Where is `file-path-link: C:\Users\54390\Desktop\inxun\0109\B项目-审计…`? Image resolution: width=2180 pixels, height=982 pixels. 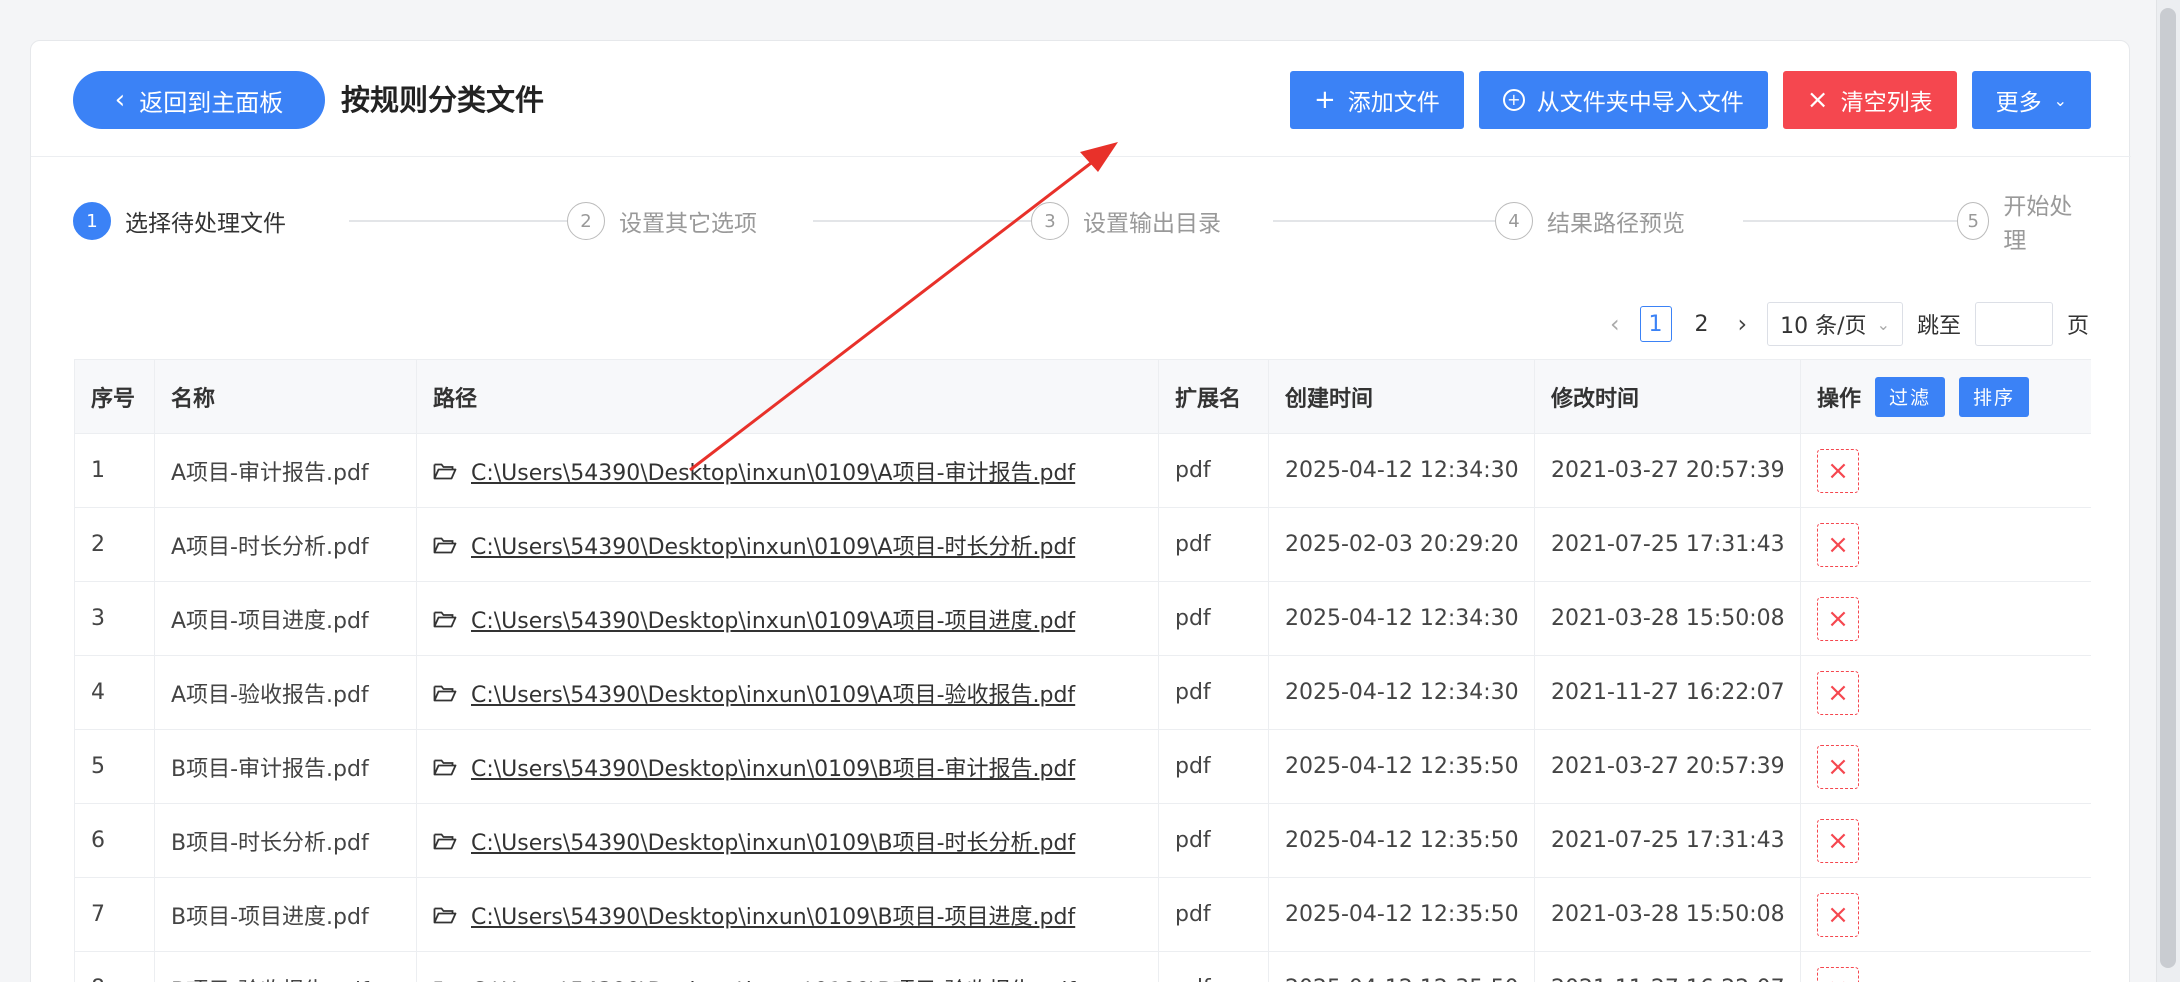
file-path-link: C:\Users\54390\Desktop\inxun\0109\B项目-审计… is located at coordinates (773, 767).